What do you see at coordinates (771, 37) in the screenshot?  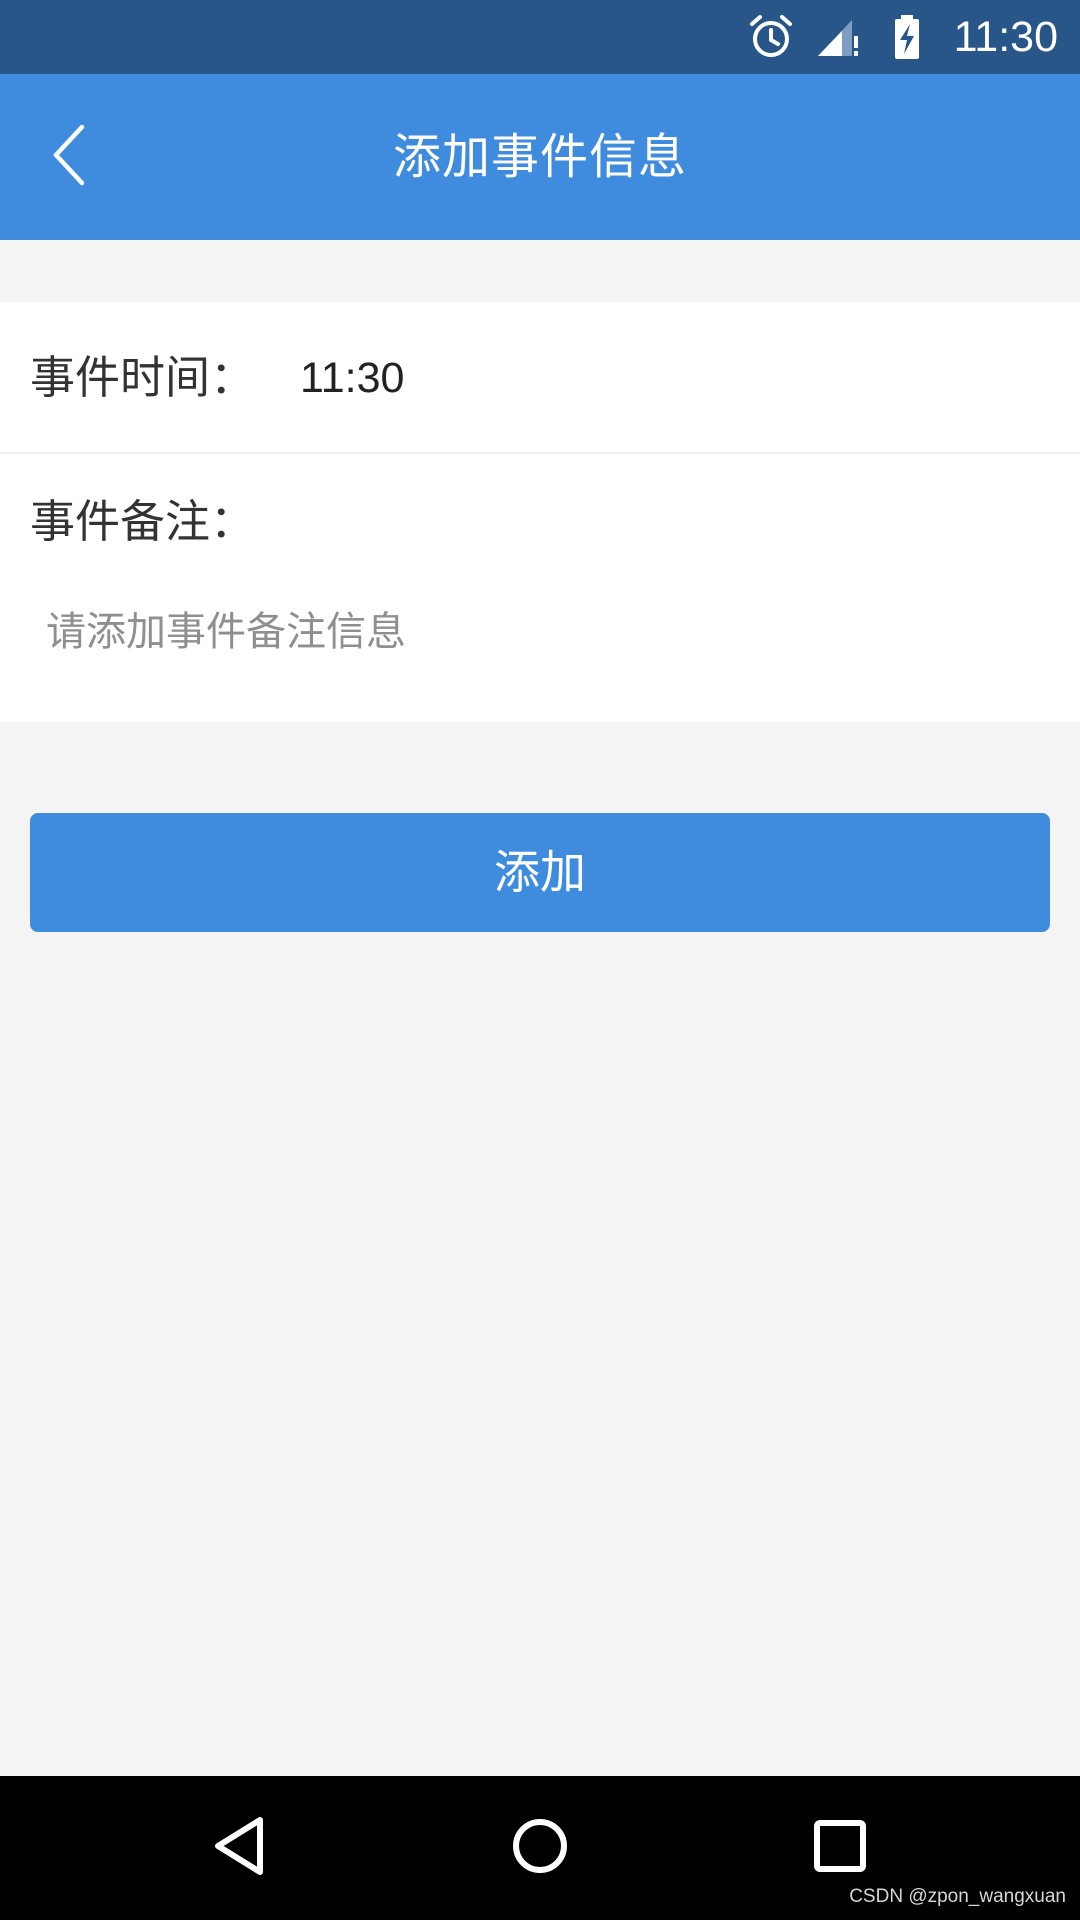 I see `alarm-icon` at bounding box center [771, 37].